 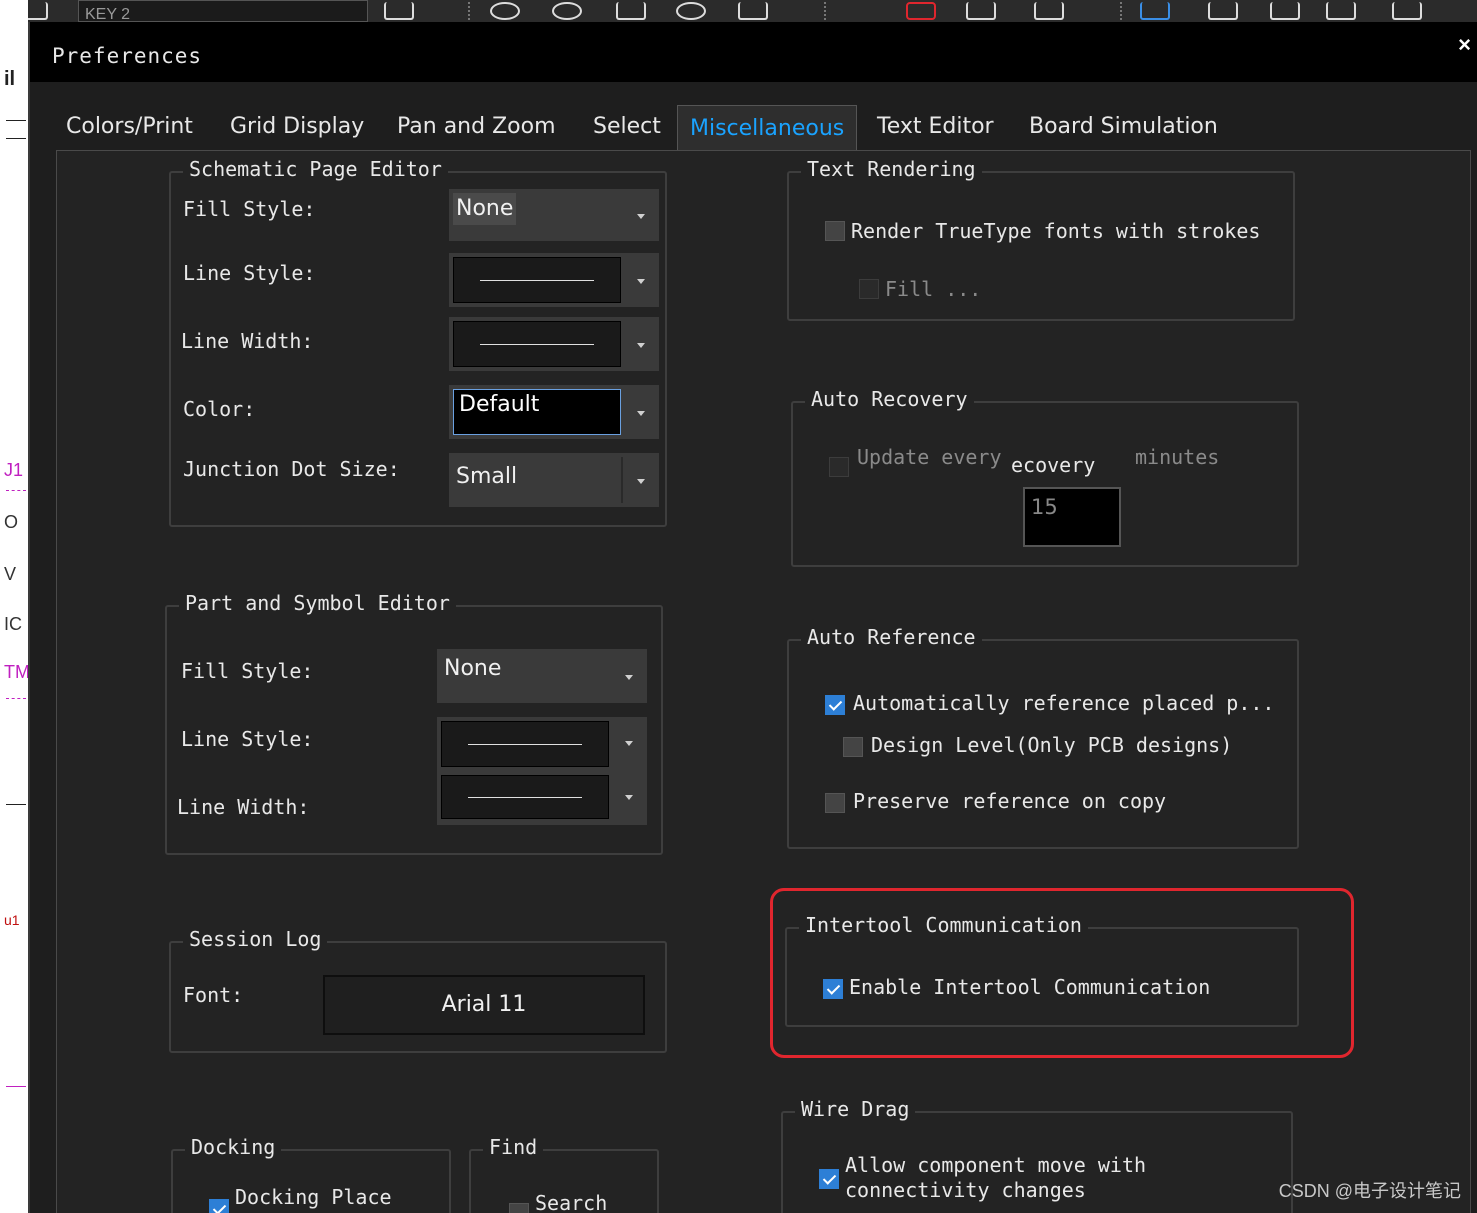 What do you see at coordinates (627, 127) in the screenshot?
I see `tab-select: Select` at bounding box center [627, 127].